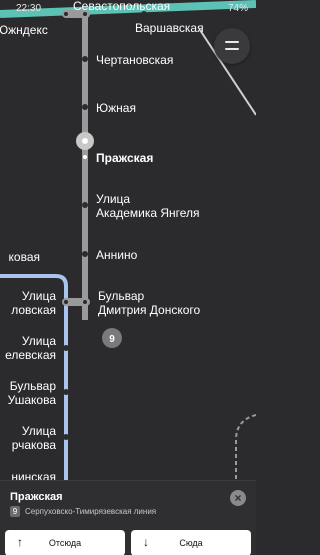 The image size is (320, 555). Describe the element at coordinates (232, 46) in the screenshot. I see `menu-button` at that location.